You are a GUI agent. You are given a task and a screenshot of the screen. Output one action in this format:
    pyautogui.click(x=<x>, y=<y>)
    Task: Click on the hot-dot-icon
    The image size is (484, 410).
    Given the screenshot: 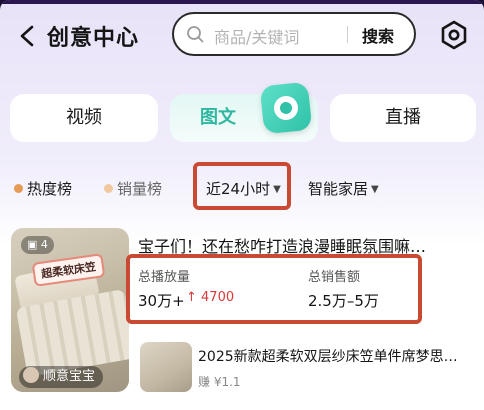 What is the action you would take?
    pyautogui.click(x=18, y=188)
    